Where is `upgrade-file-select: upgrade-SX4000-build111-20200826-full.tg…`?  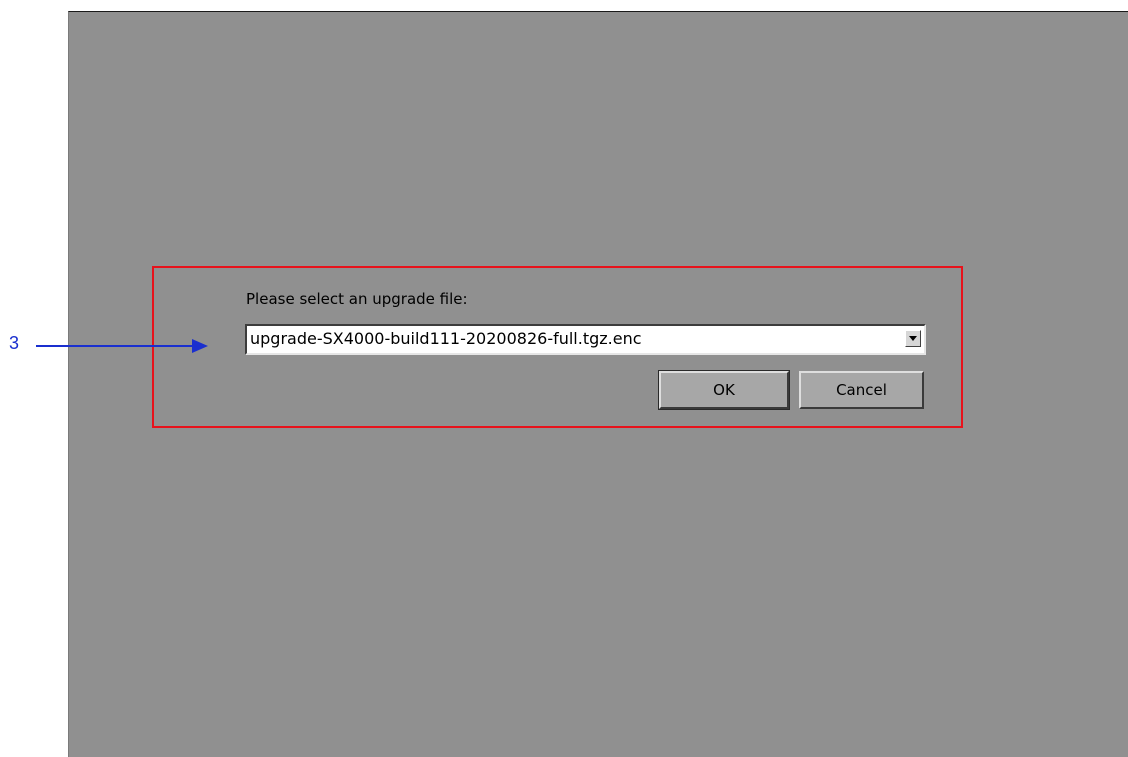
upgrade-file-select: upgrade-SX4000-build111-20200826-full.tg… is located at coordinates (585, 339).